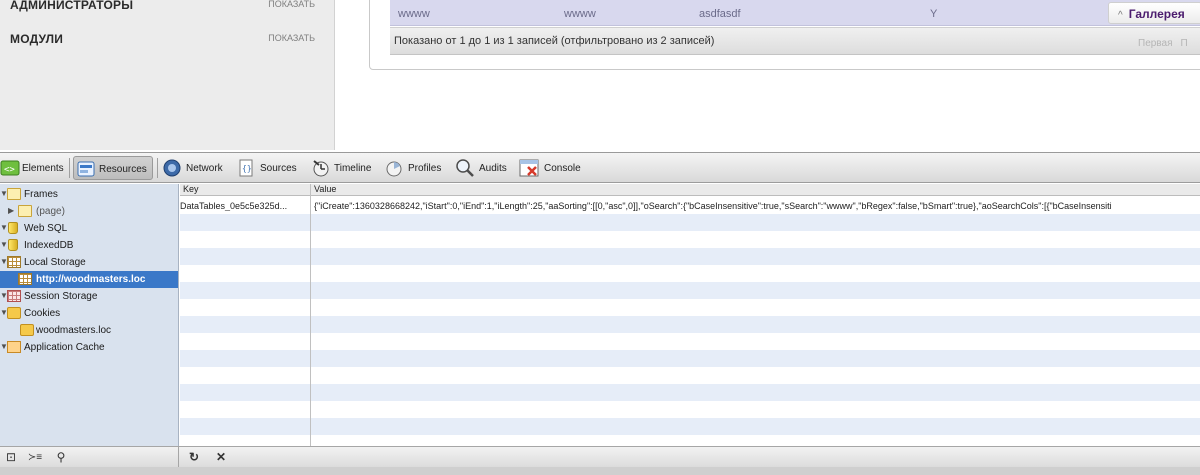  I want to click on tree-item-label: Web SQL, so click(46, 228).